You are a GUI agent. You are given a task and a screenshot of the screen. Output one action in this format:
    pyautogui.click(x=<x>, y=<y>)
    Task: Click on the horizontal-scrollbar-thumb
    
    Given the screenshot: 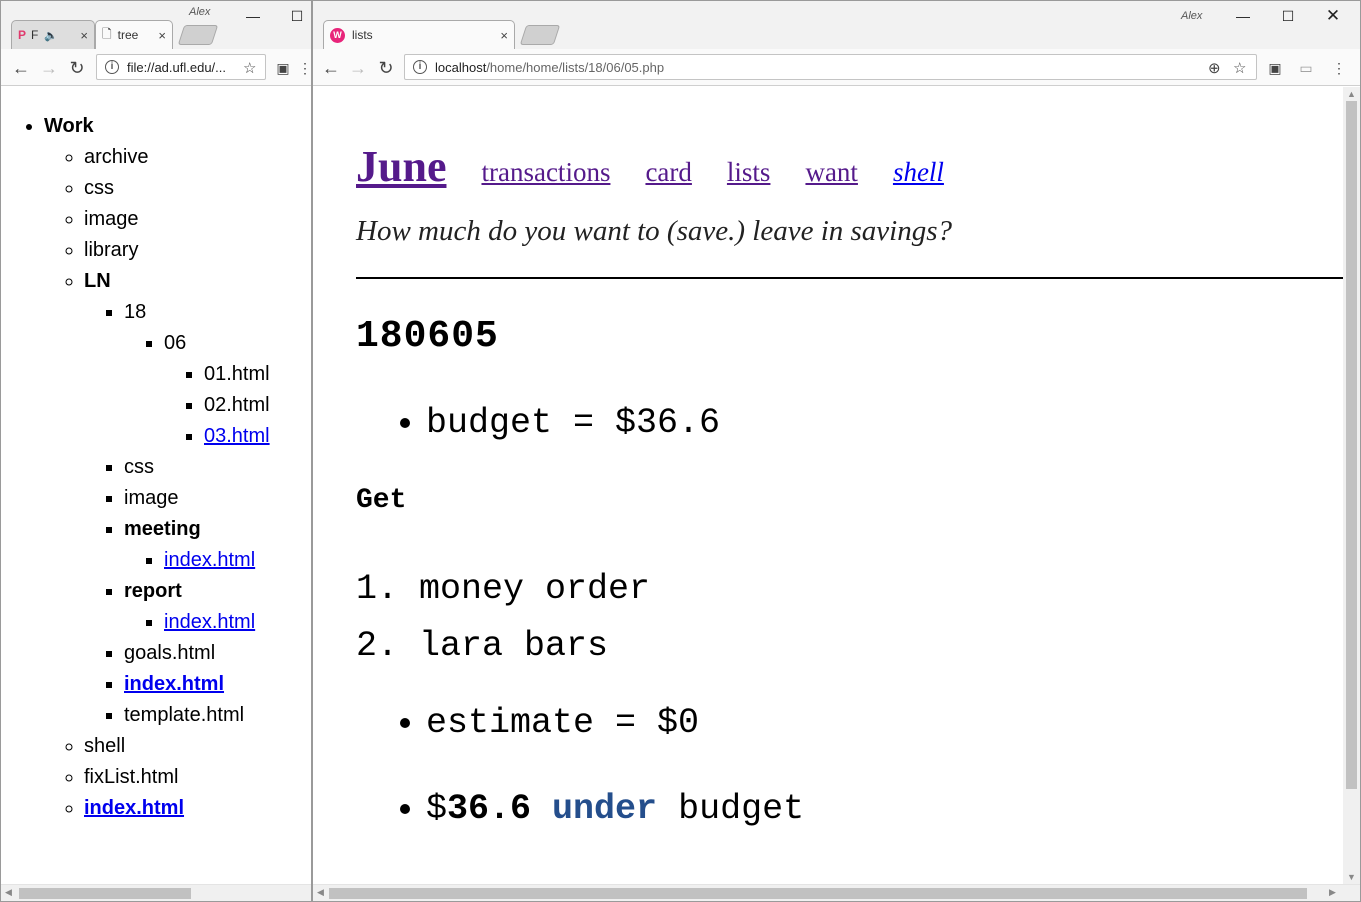 What is the action you would take?
    pyautogui.click(x=818, y=893)
    